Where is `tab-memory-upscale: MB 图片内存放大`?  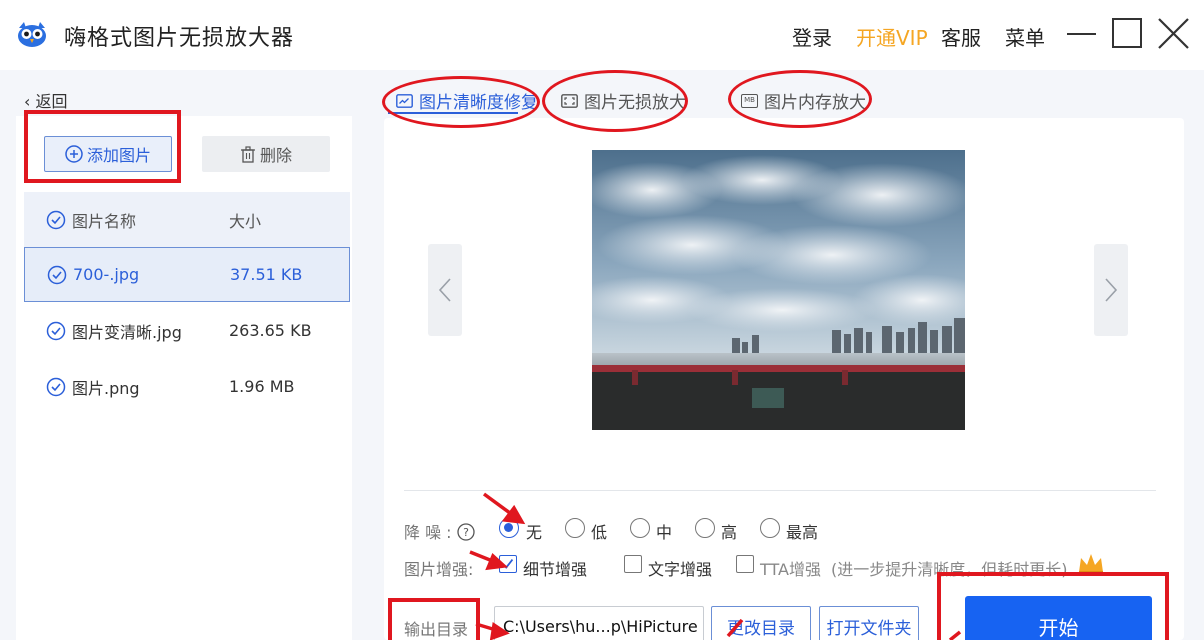
tab-memory-upscale: MB 图片内存放大 is located at coordinates (803, 100).